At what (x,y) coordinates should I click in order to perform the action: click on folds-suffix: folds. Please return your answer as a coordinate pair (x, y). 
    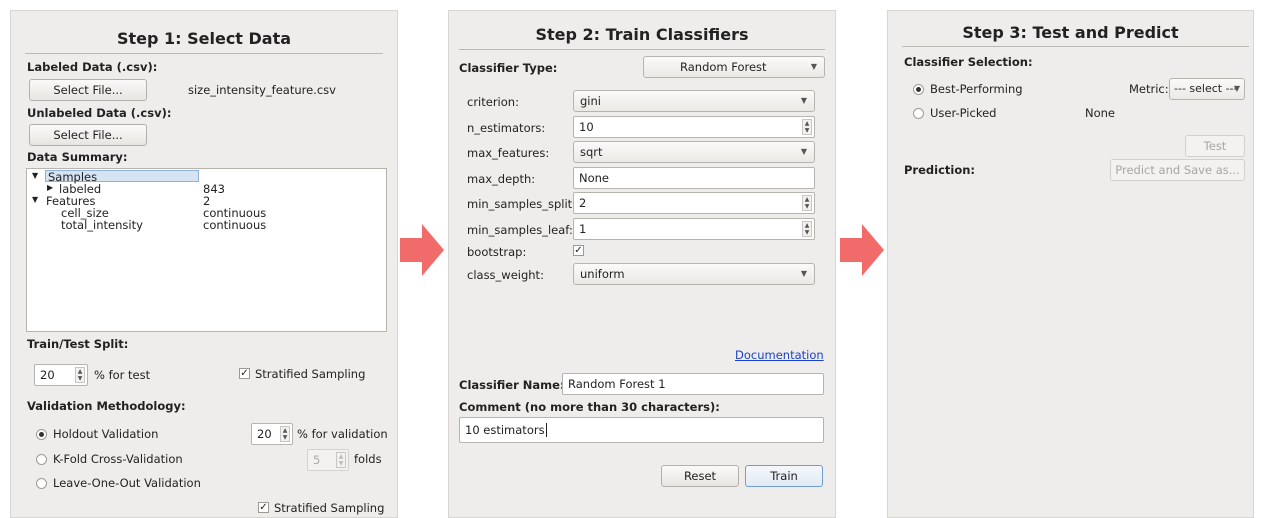
    Looking at the image, I should click on (368, 459).